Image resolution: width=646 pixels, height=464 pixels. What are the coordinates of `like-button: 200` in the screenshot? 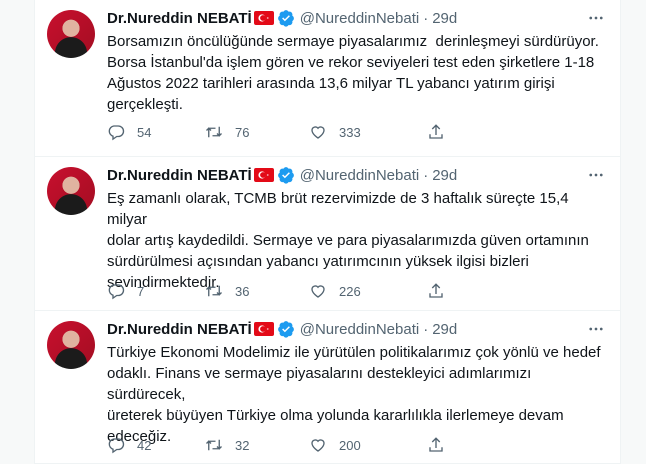 It's located at (368, 445).